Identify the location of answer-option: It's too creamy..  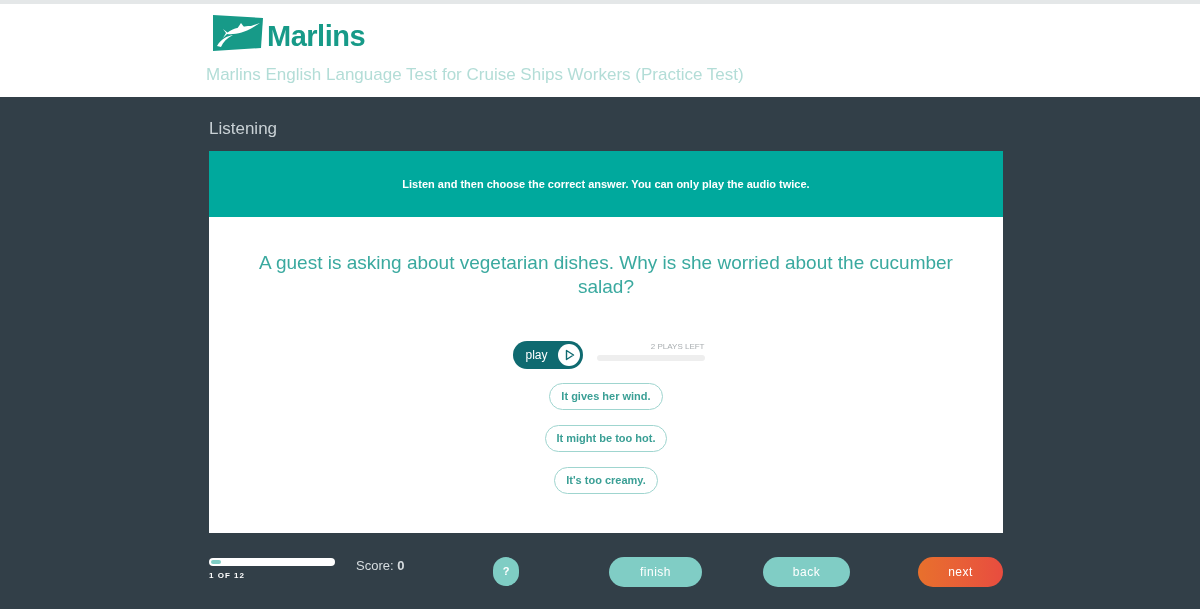
(606, 480).